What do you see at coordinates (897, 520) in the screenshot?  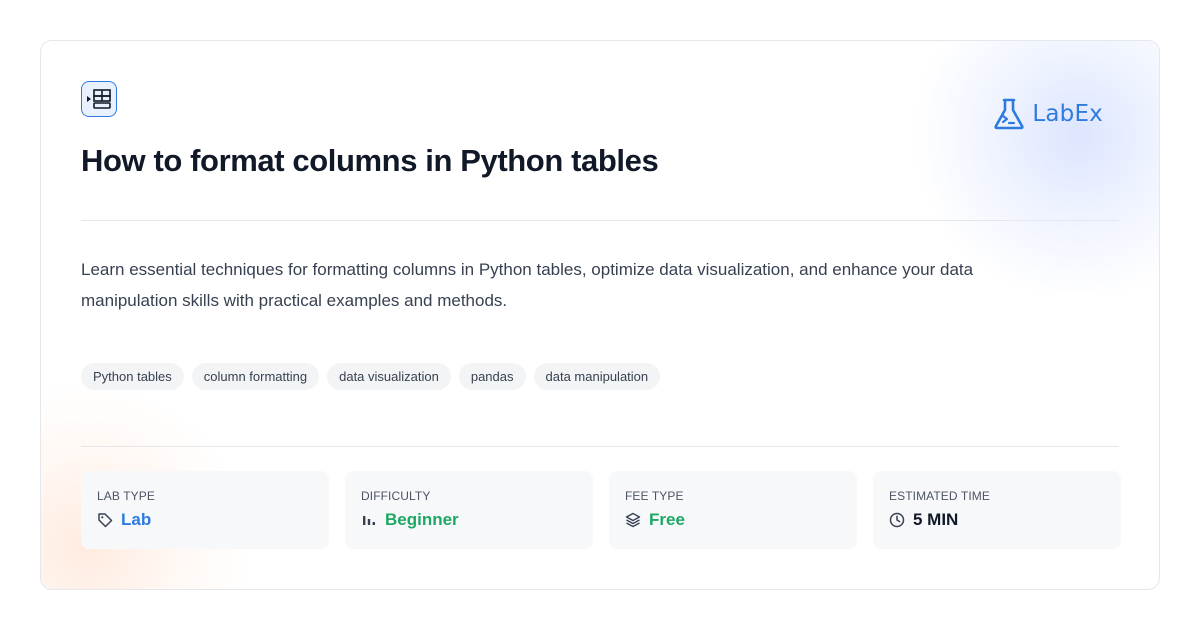 I see `clock-icon` at bounding box center [897, 520].